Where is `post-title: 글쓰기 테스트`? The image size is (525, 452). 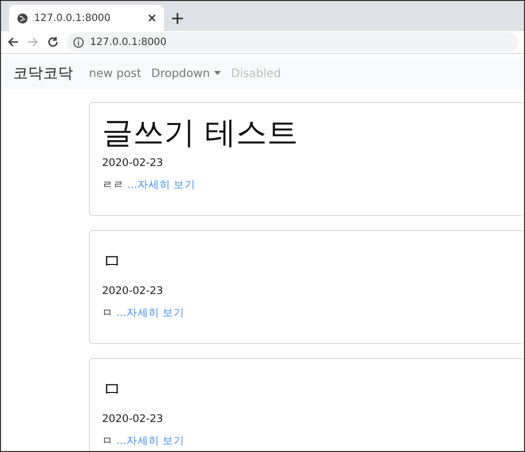 post-title: 글쓰기 테스트 is located at coordinates (200, 133).